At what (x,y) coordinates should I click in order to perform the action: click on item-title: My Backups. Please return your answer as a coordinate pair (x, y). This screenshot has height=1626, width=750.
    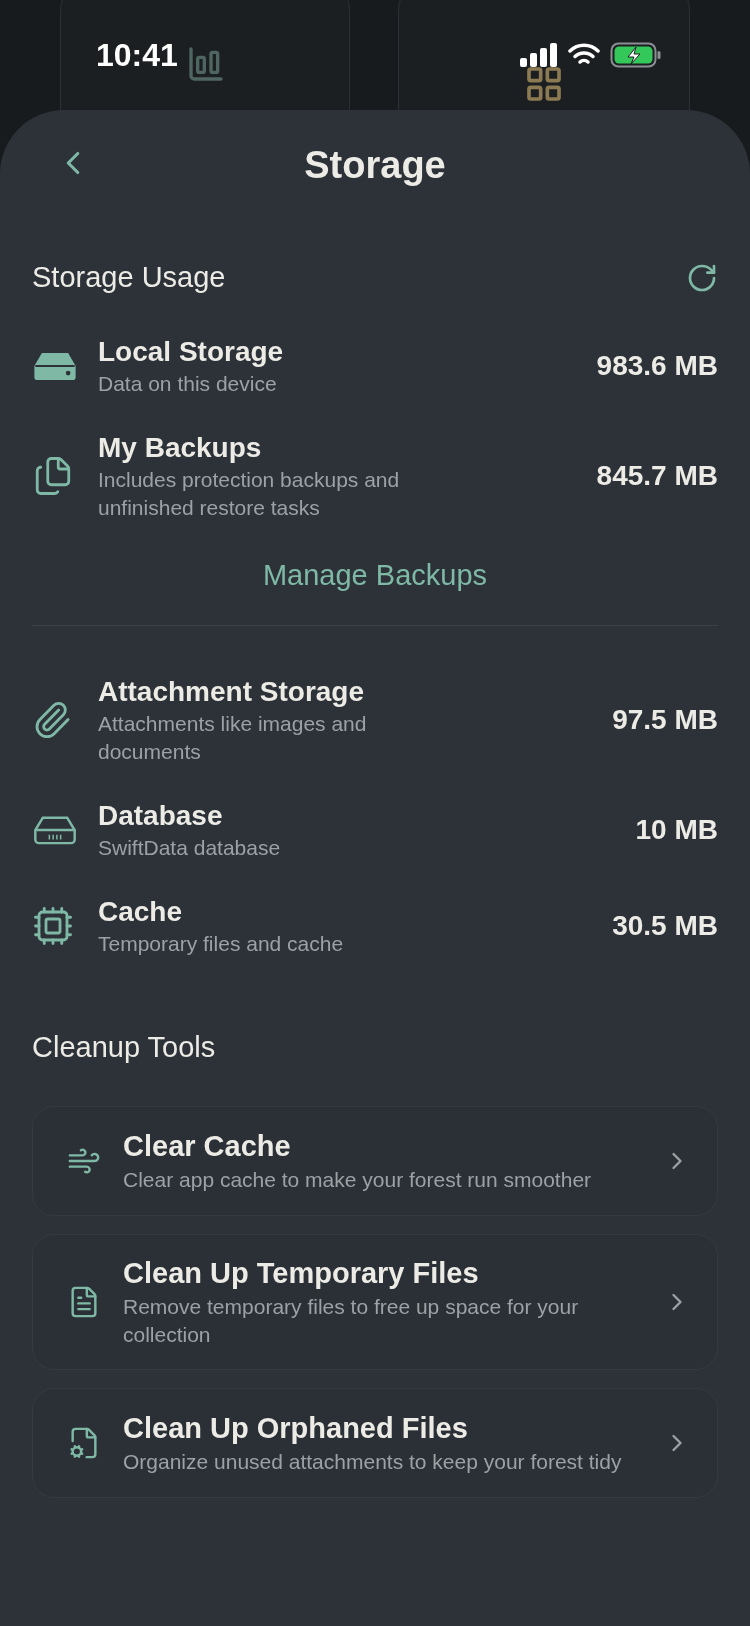
    Looking at the image, I should click on (180, 447).